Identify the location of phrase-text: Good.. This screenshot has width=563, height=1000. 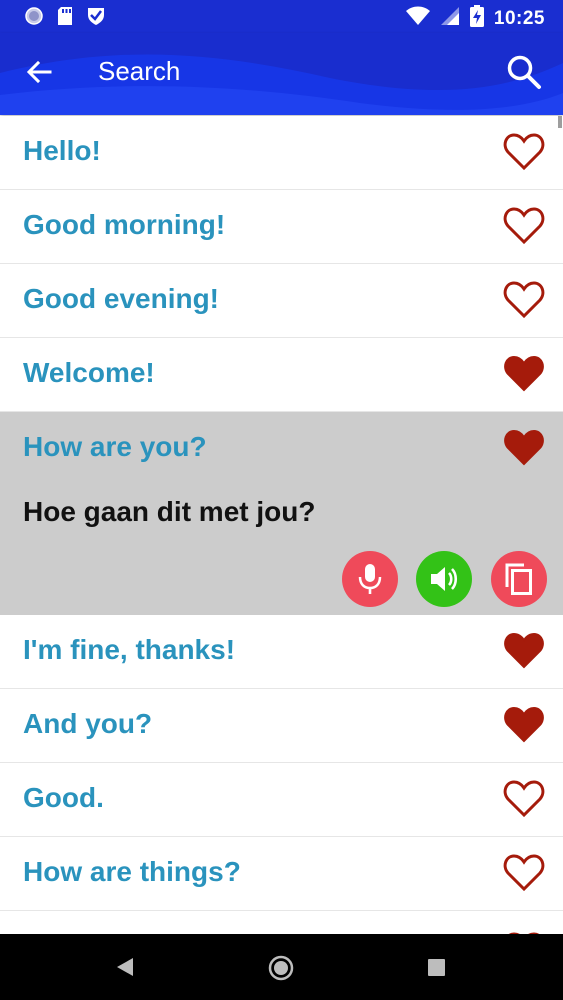
(63, 797).